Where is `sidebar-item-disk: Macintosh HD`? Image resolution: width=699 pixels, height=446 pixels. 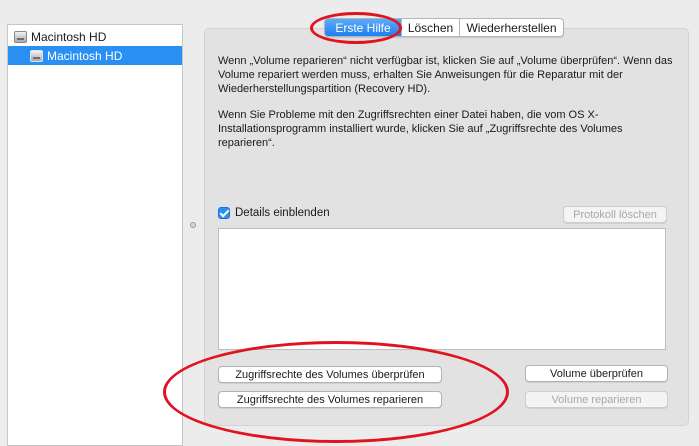
sidebar-item-disk: Macintosh HD is located at coordinates (95, 36).